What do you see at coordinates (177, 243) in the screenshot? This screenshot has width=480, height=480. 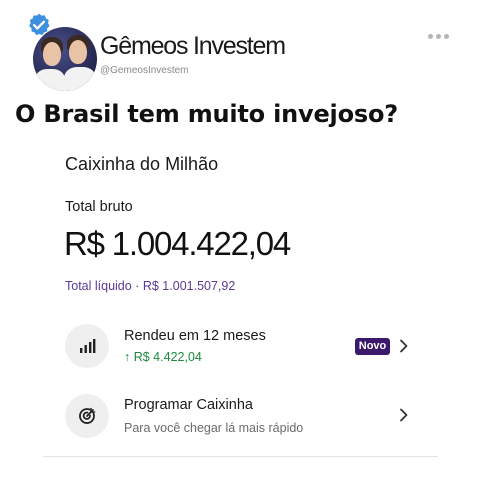 I see `gross-total-value: R$ 1.004.422,04` at bounding box center [177, 243].